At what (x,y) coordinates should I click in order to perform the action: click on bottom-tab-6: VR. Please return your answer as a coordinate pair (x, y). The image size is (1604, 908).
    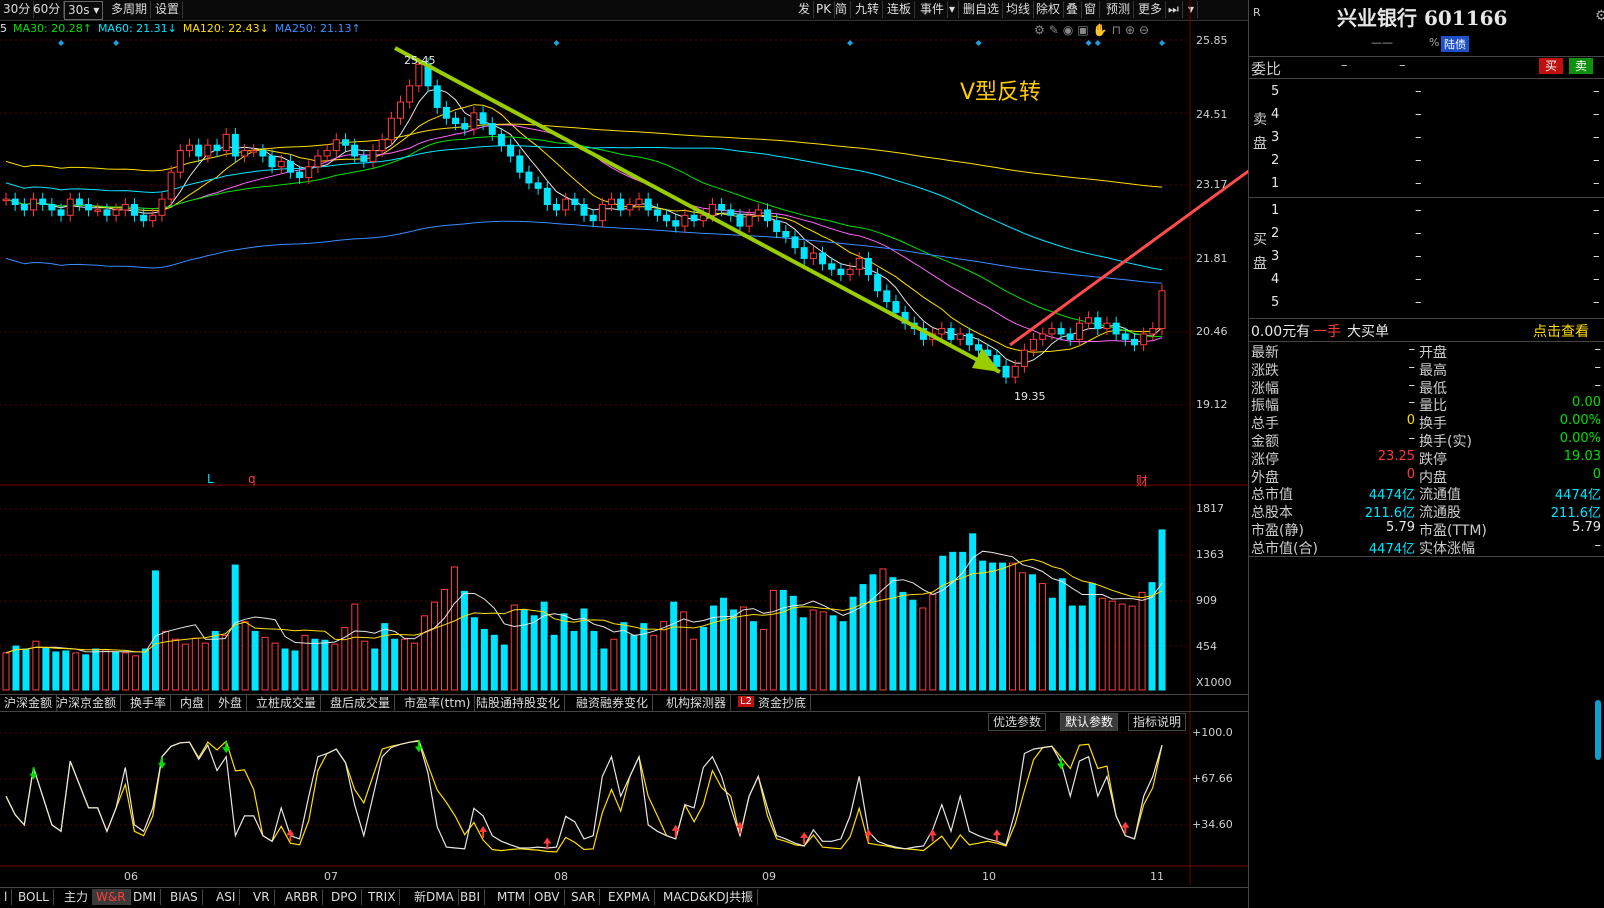
    Looking at the image, I should click on (262, 897).